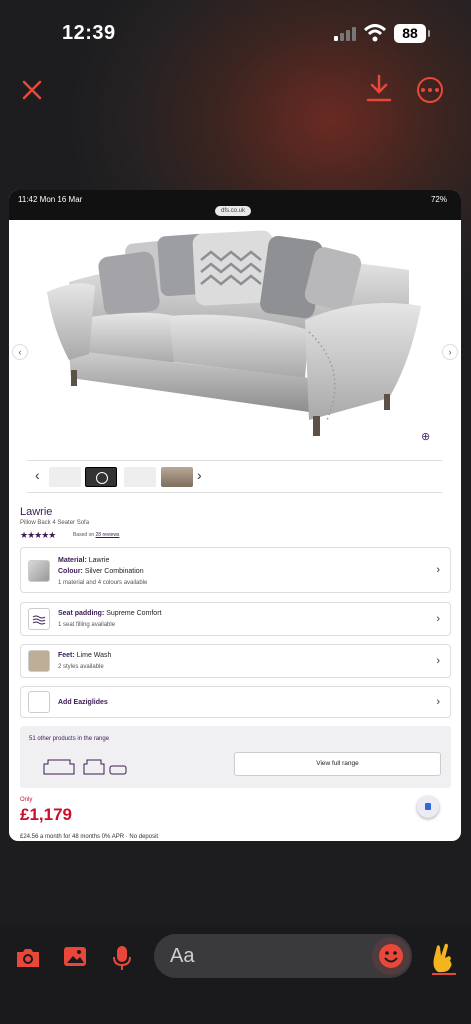  Describe the element at coordinates (412, 33) in the screenshot. I see `battery-indicator: 88` at that location.